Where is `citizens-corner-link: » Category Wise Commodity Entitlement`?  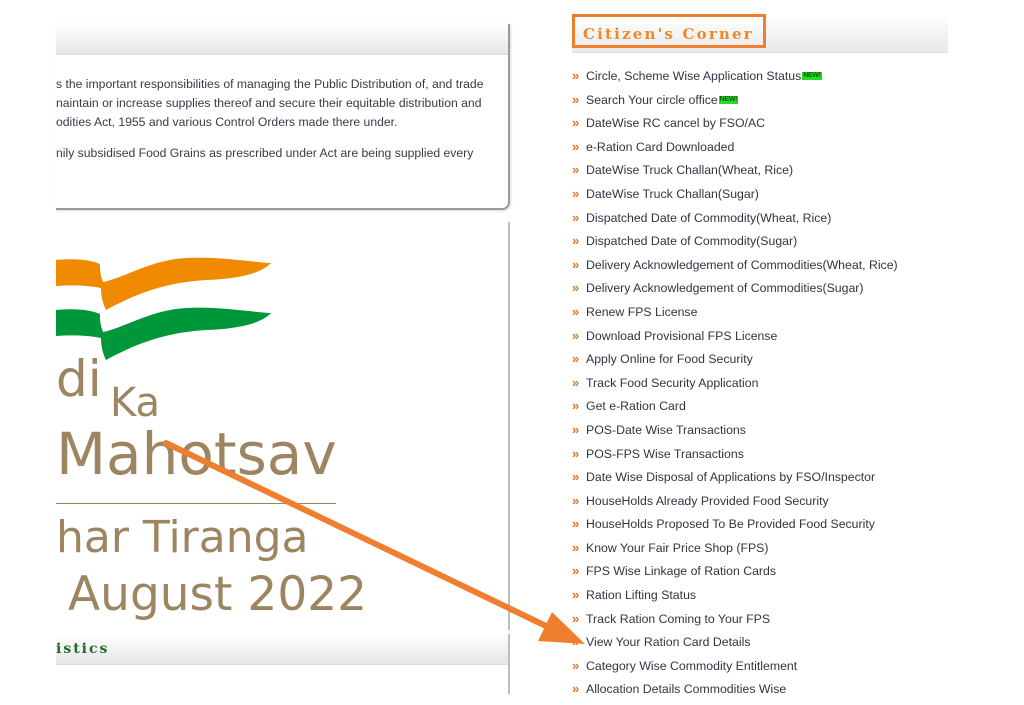 citizens-corner-link: » Category Wise Commodity Entitlement is located at coordinates (735, 670).